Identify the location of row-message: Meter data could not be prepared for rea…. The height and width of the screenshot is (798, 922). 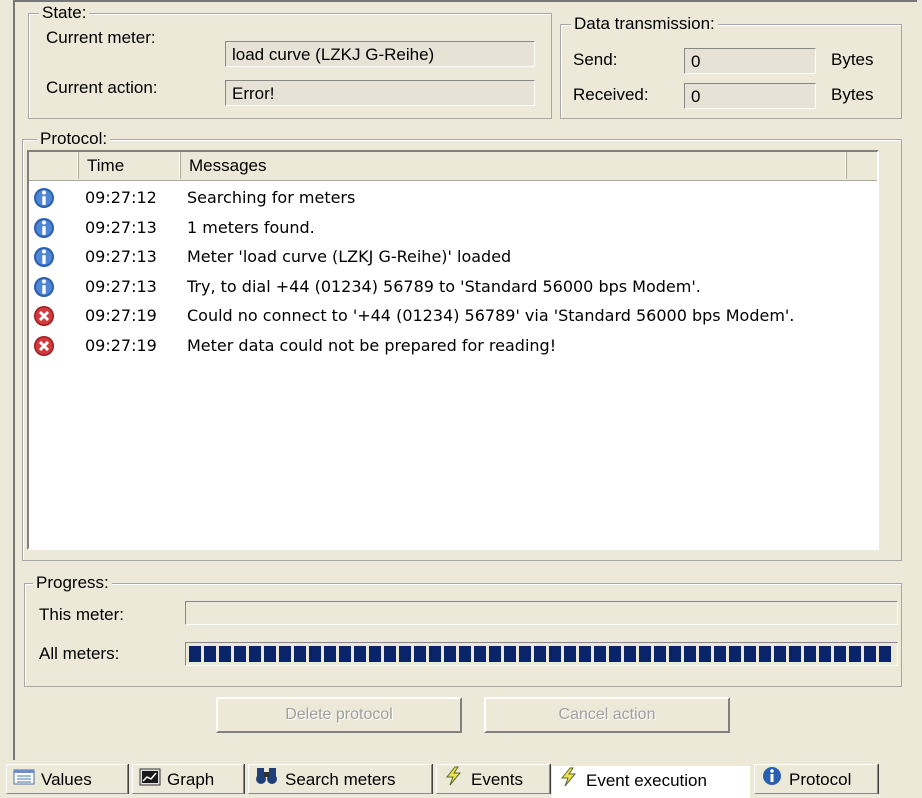
(372, 345).